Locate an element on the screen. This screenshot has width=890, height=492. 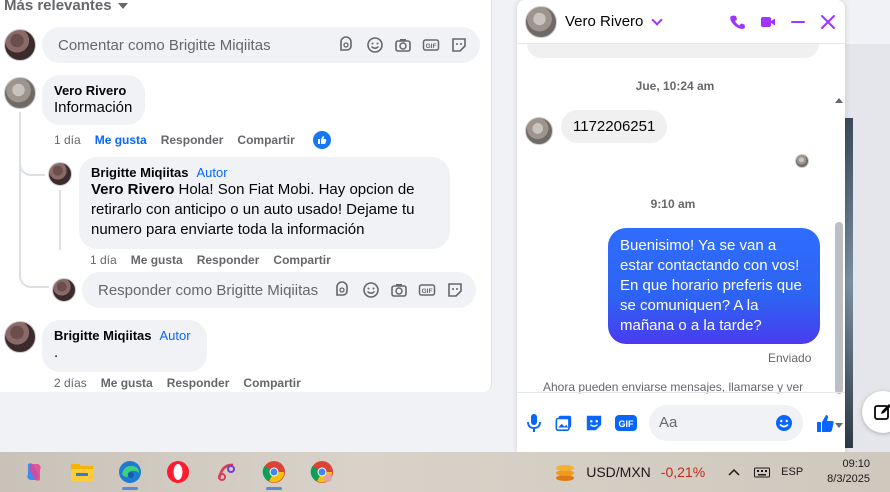
clock-time: 09:10 is located at coordinates (856, 464).